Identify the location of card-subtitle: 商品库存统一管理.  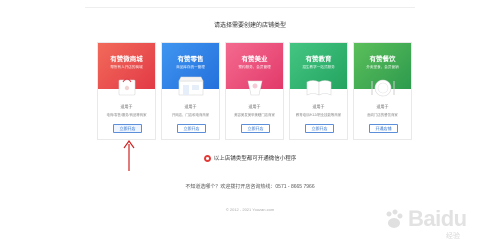
(190, 67).